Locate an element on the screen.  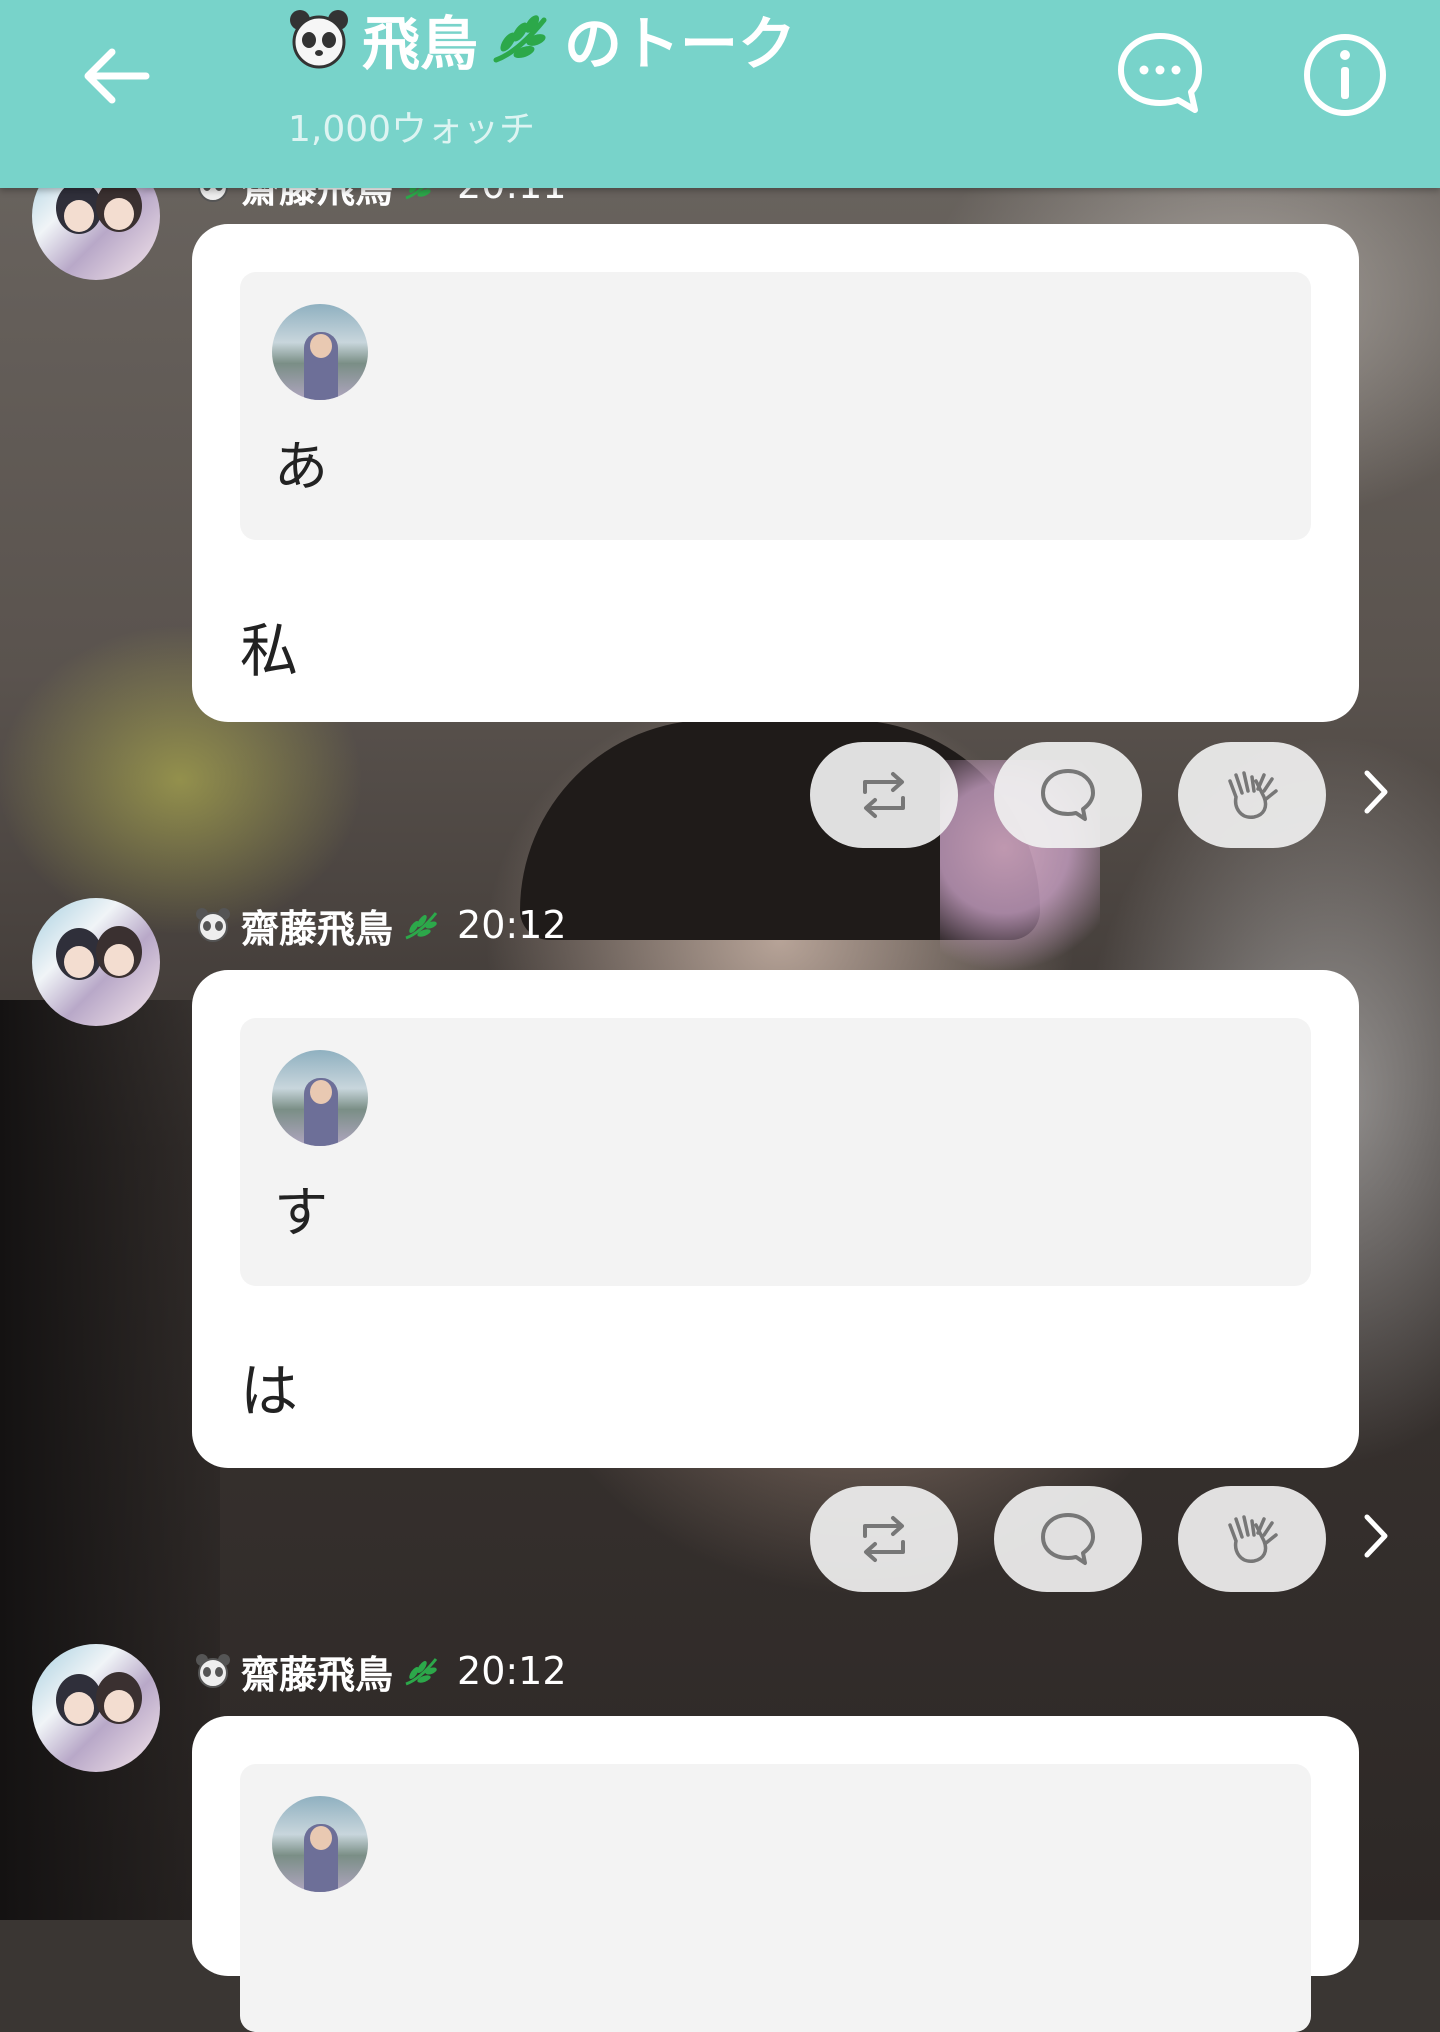
info-icon is located at coordinates (1345, 75).